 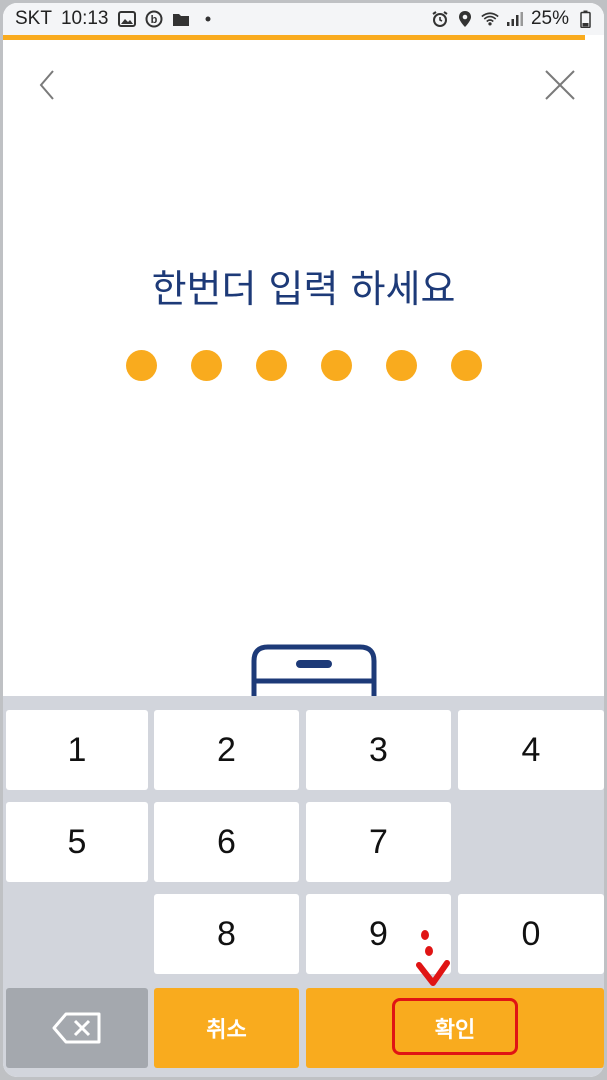 What do you see at coordinates (77, 750) in the screenshot?
I see `key-1: 1` at bounding box center [77, 750].